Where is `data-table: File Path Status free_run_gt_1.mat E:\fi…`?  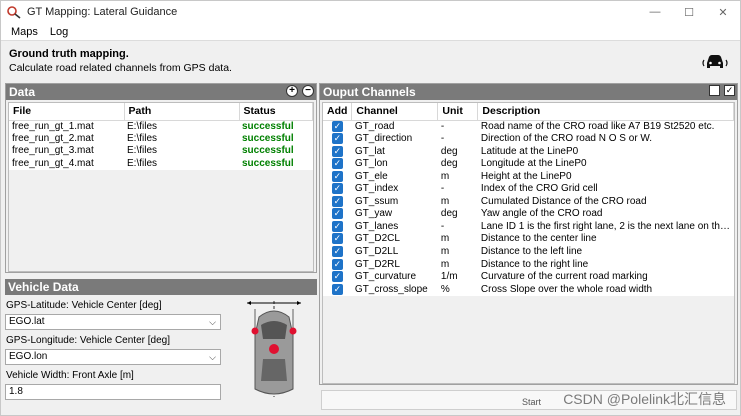 data-table: File Path Status free_run_gt_1.mat E:\fi… is located at coordinates (161, 137).